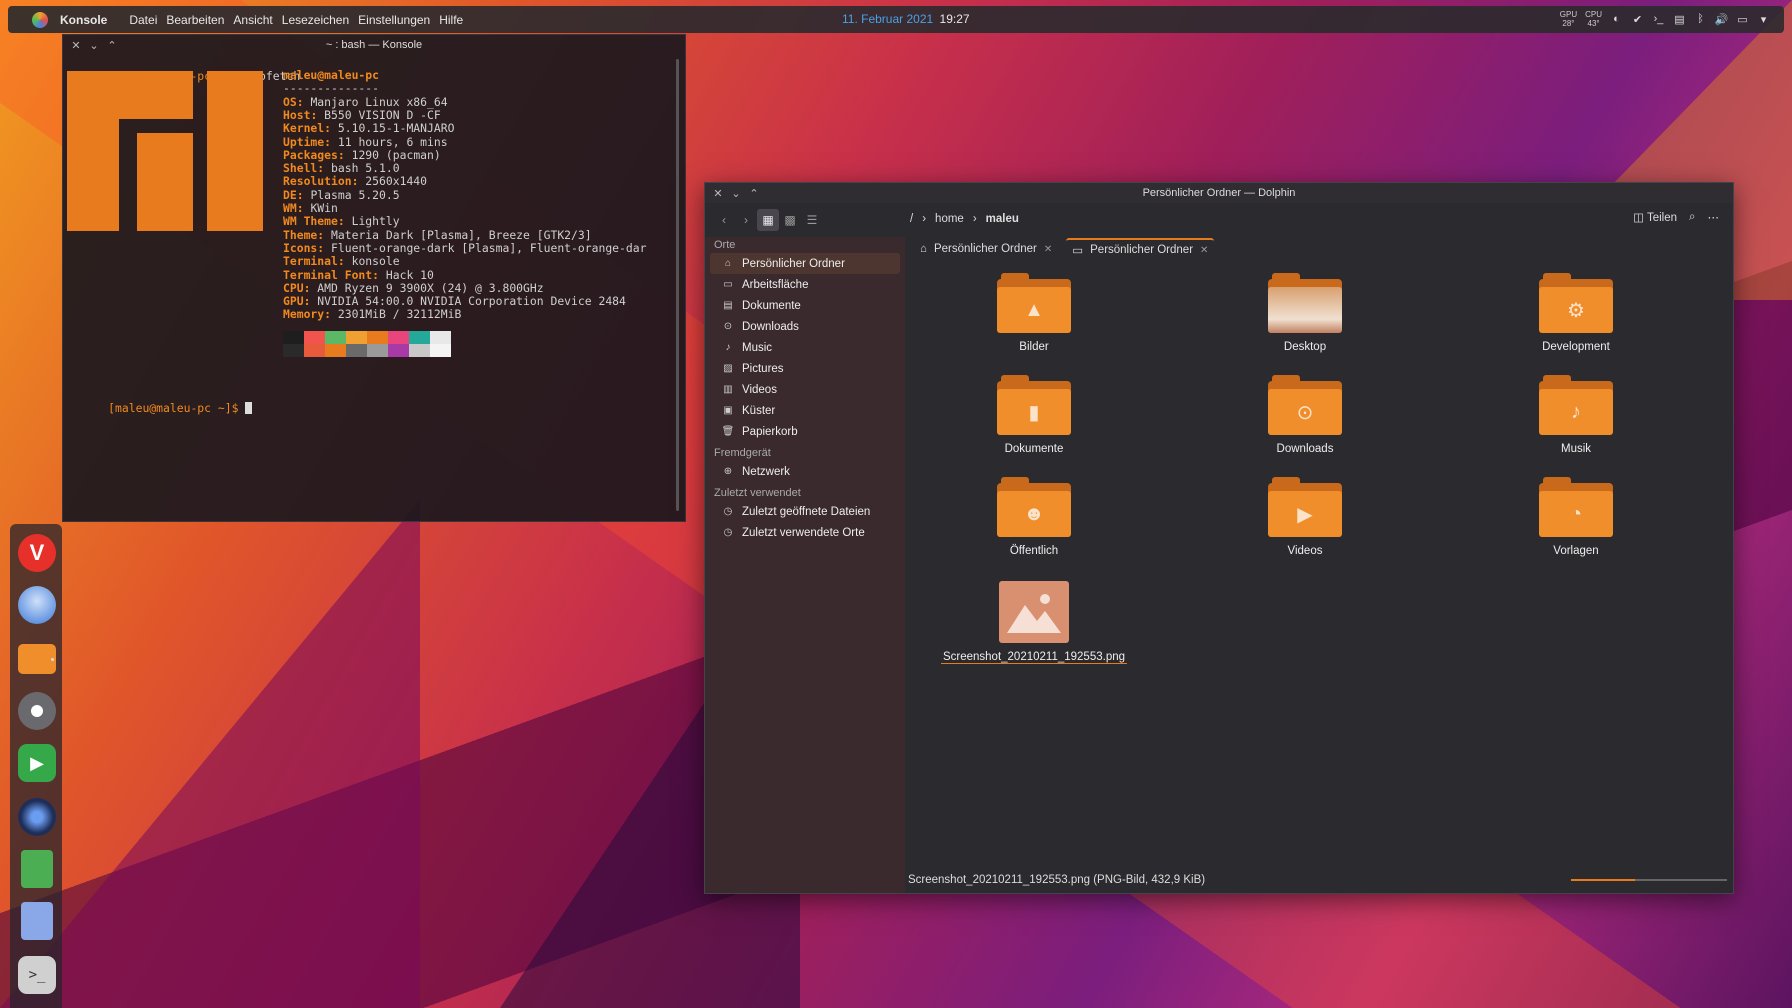 The width and height of the screenshot is (1792, 1008). Describe the element at coordinates (1593, 19) in the screenshot. I see `cpu-sensor: CPU 43°` at that location.